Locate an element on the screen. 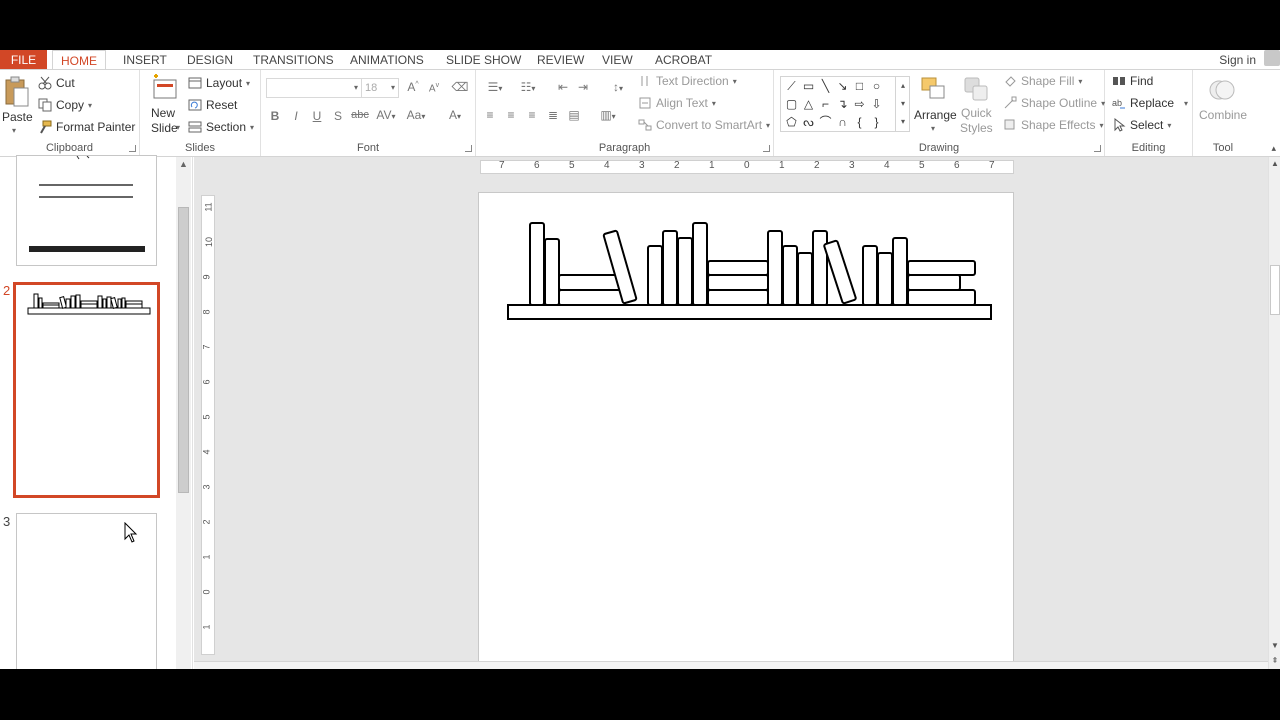 The height and width of the screenshot is (720, 1280). align-right-icon: ≡ is located at coordinates (532, 115).